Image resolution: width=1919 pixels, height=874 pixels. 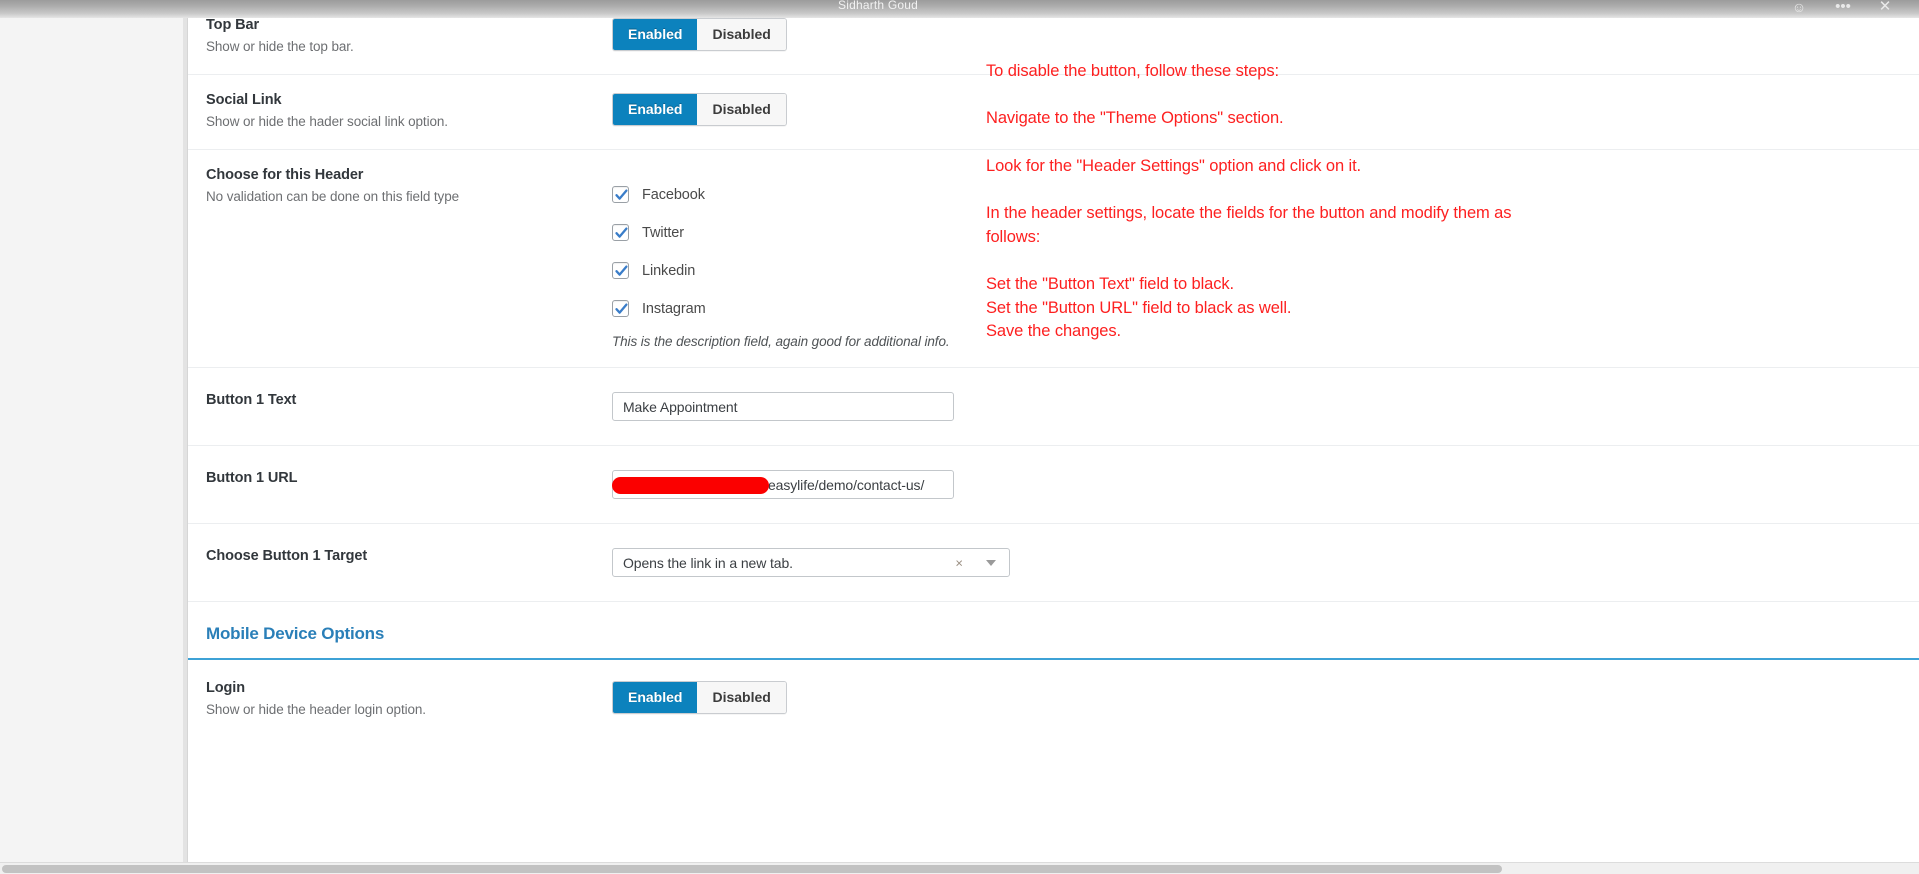 What do you see at coordinates (233, 25) in the screenshot?
I see `setting-title: Top Bar` at bounding box center [233, 25].